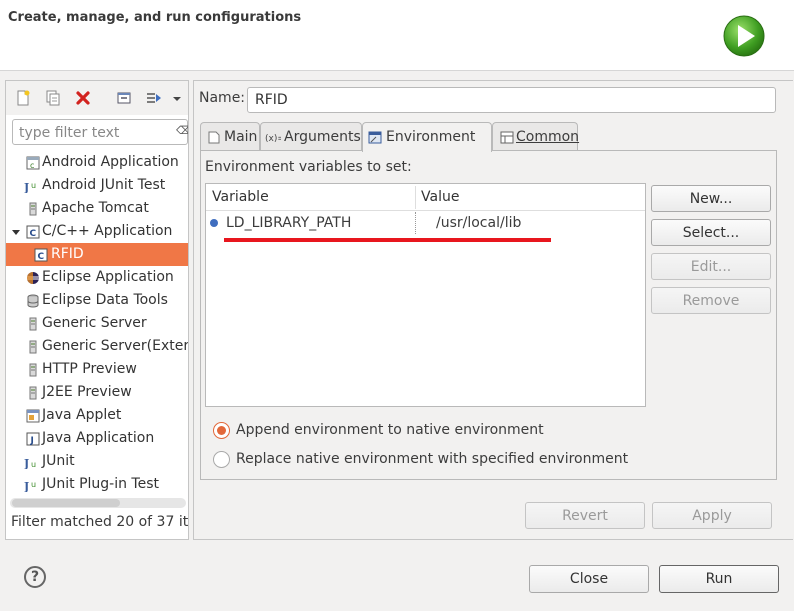 The image size is (794, 611). Describe the element at coordinates (33, 163) in the screenshot. I see `android-app-icon: c` at that location.